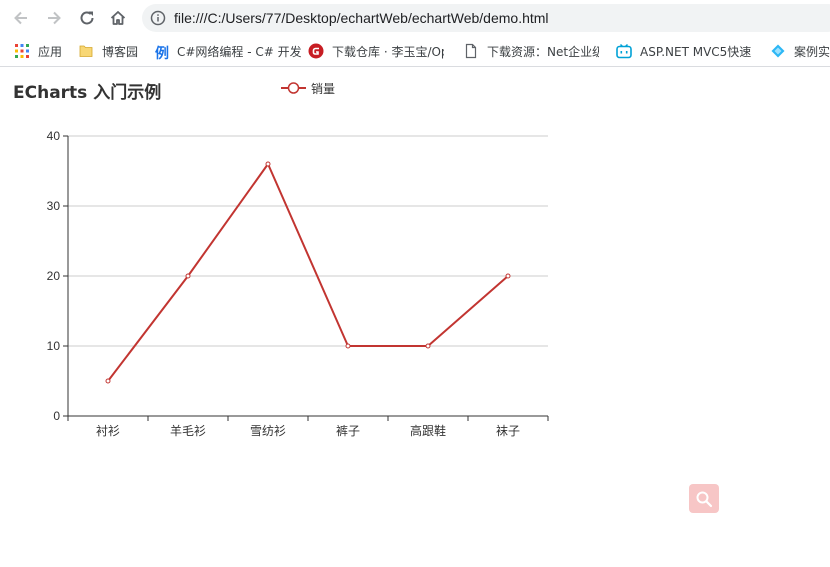  I want to click on bookmark-download-resource: 下载资源：Net企业级, so click(531, 51).